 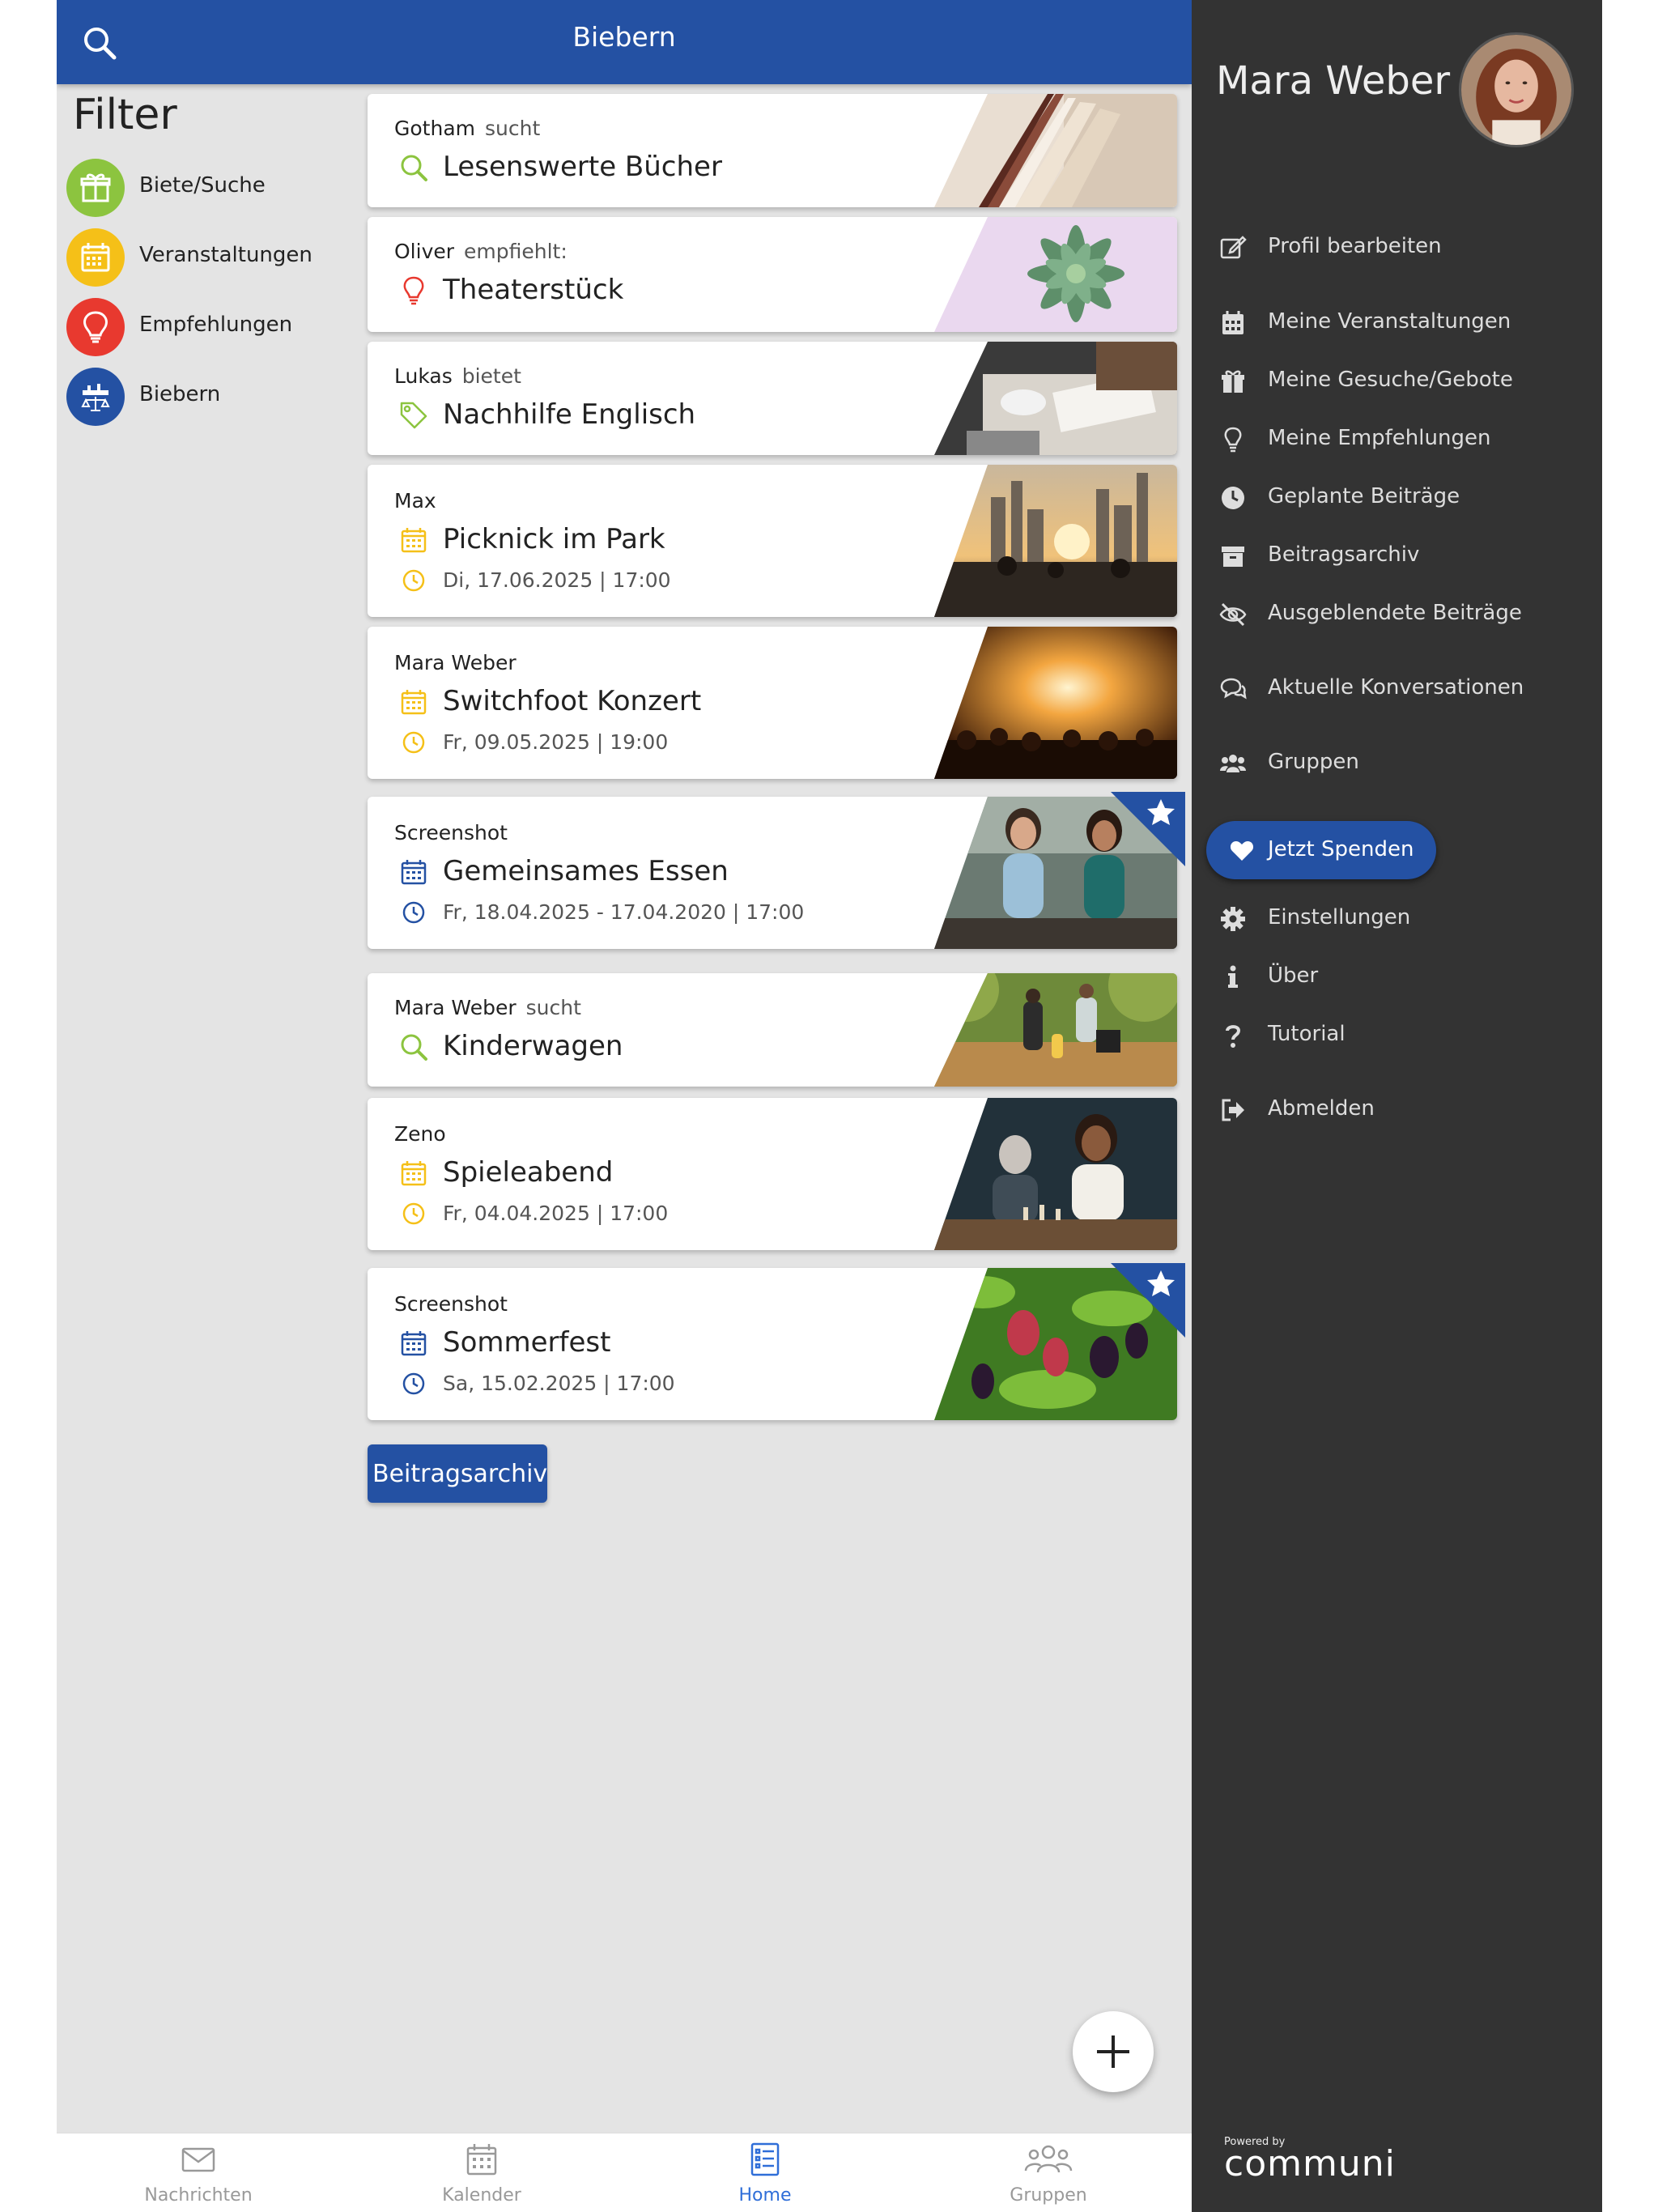 I want to click on post-card-spieleabend: Zeno Spieleabend Fr, 04.04.2025 | 17:00, so click(x=772, y=1174).